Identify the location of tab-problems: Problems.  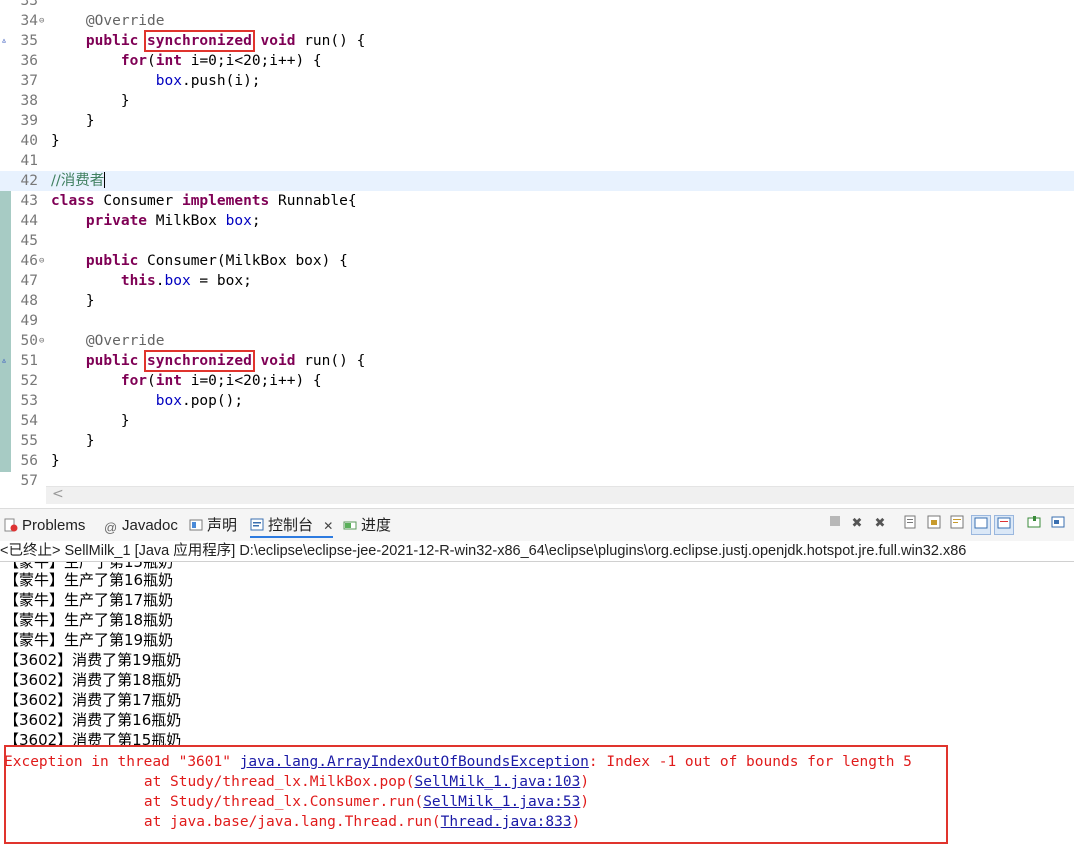
(44, 526).